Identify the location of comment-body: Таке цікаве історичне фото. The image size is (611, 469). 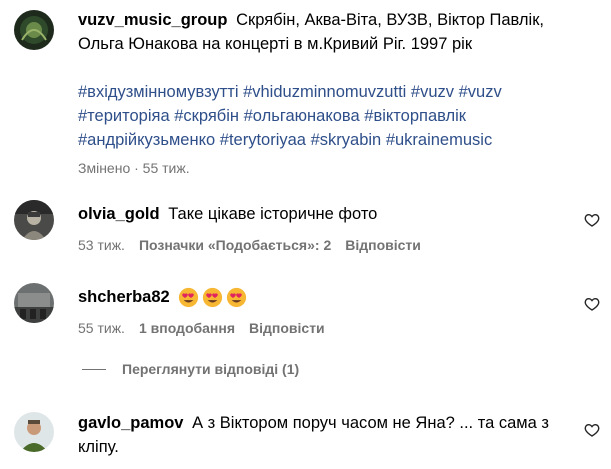
(273, 214).